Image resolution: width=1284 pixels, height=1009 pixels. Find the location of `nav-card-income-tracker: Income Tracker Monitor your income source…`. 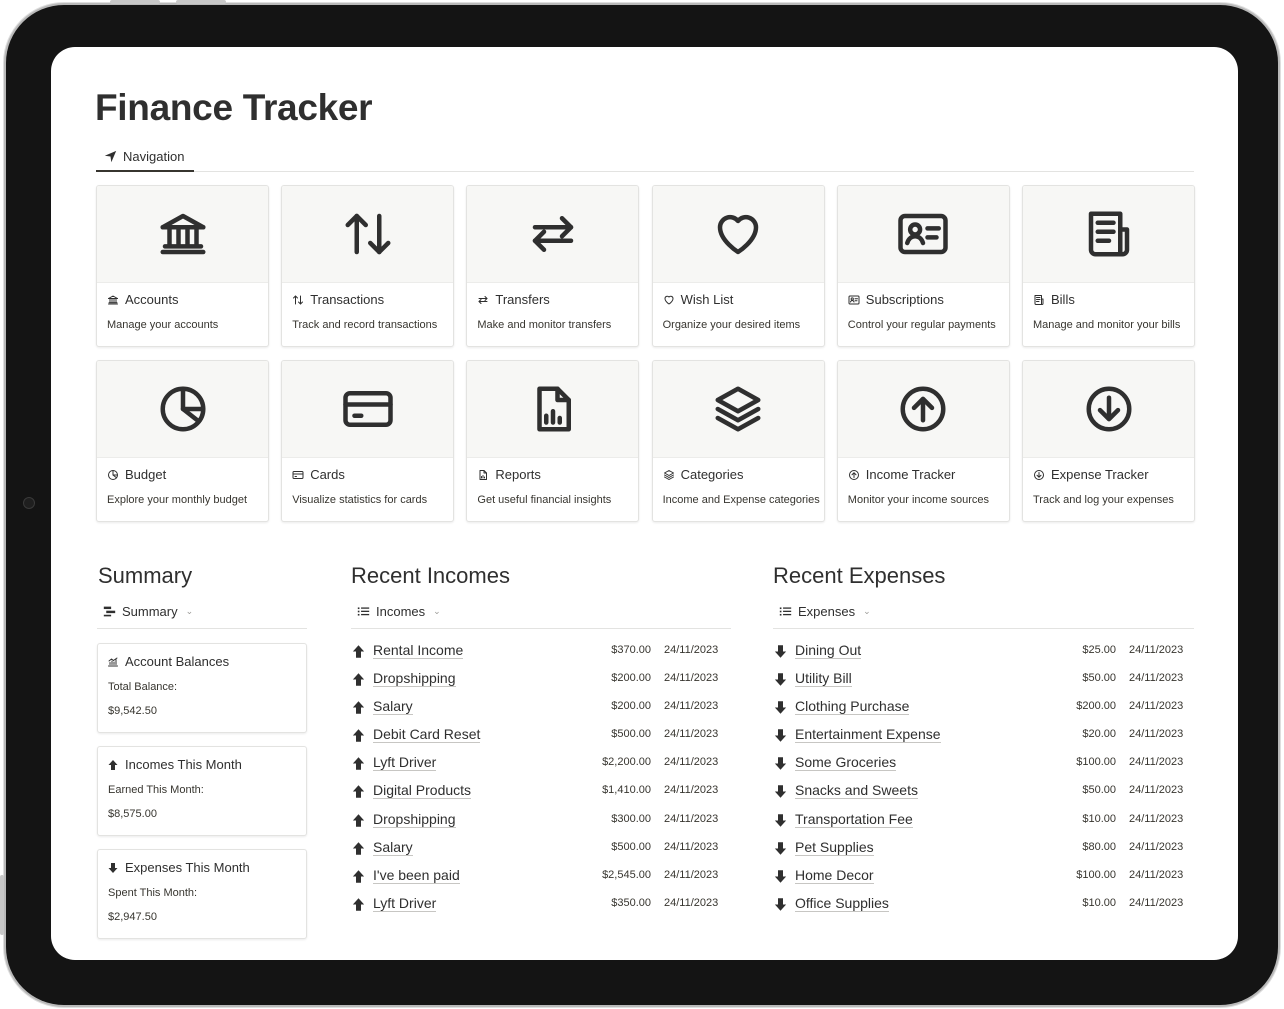

nav-card-income-tracker: Income Tracker Monitor your income source… is located at coordinates (923, 441).